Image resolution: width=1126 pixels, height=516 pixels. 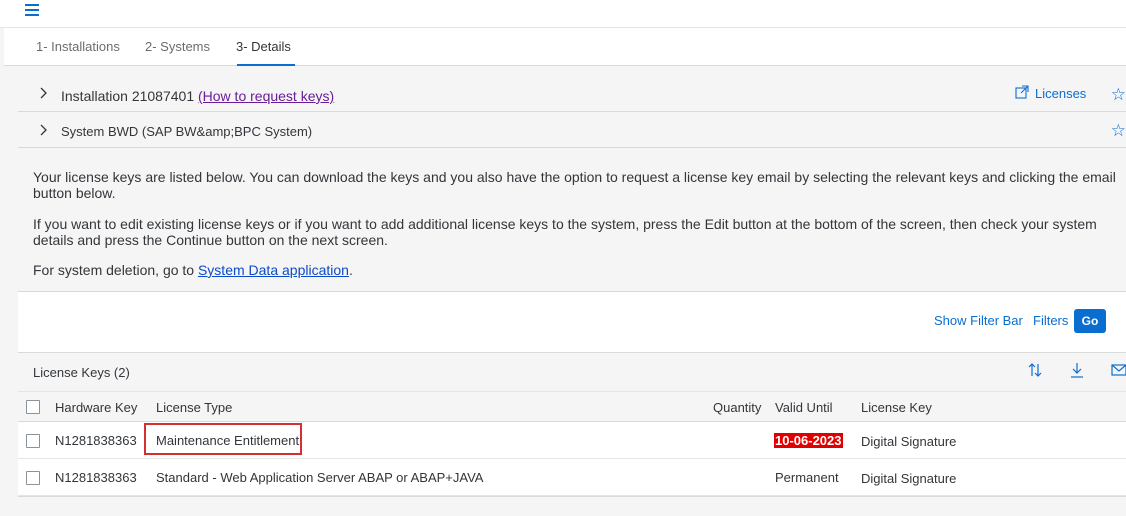 What do you see at coordinates (1118, 372) in the screenshot?
I see `email-icon` at bounding box center [1118, 372].